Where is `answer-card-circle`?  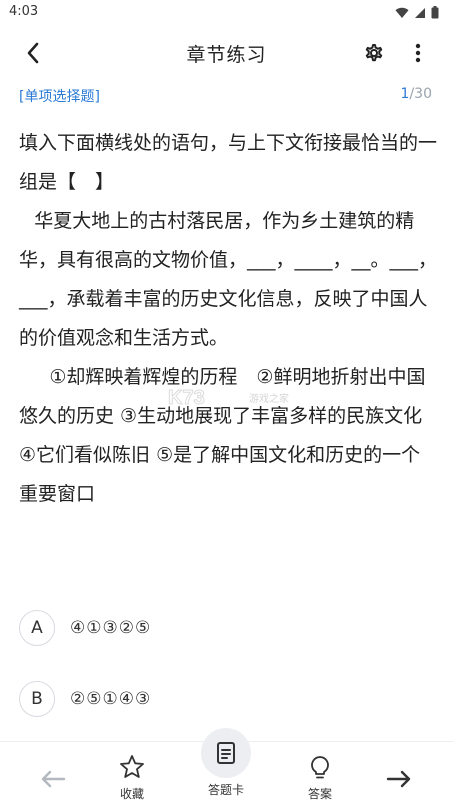 answer-card-circle is located at coordinates (226, 753).